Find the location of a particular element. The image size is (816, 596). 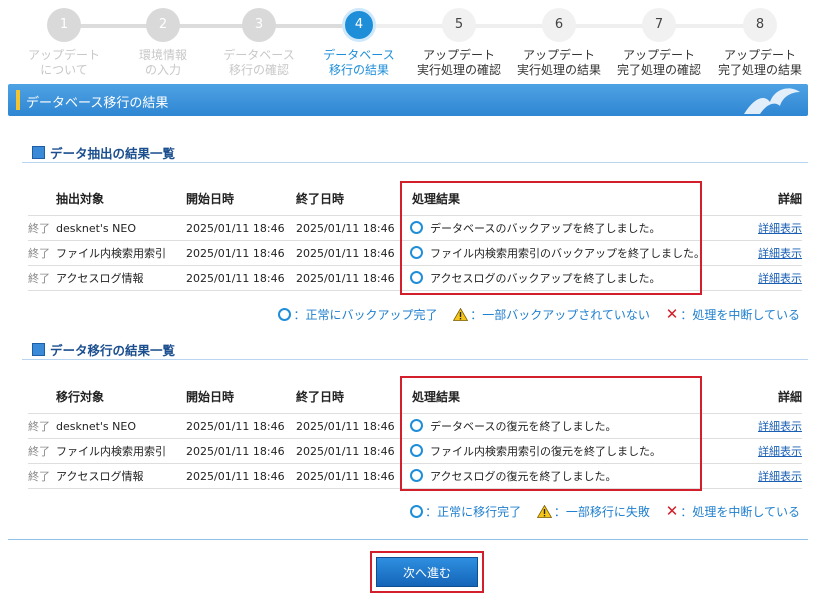

step-4-label-line1: データベース is located at coordinates (359, 55).